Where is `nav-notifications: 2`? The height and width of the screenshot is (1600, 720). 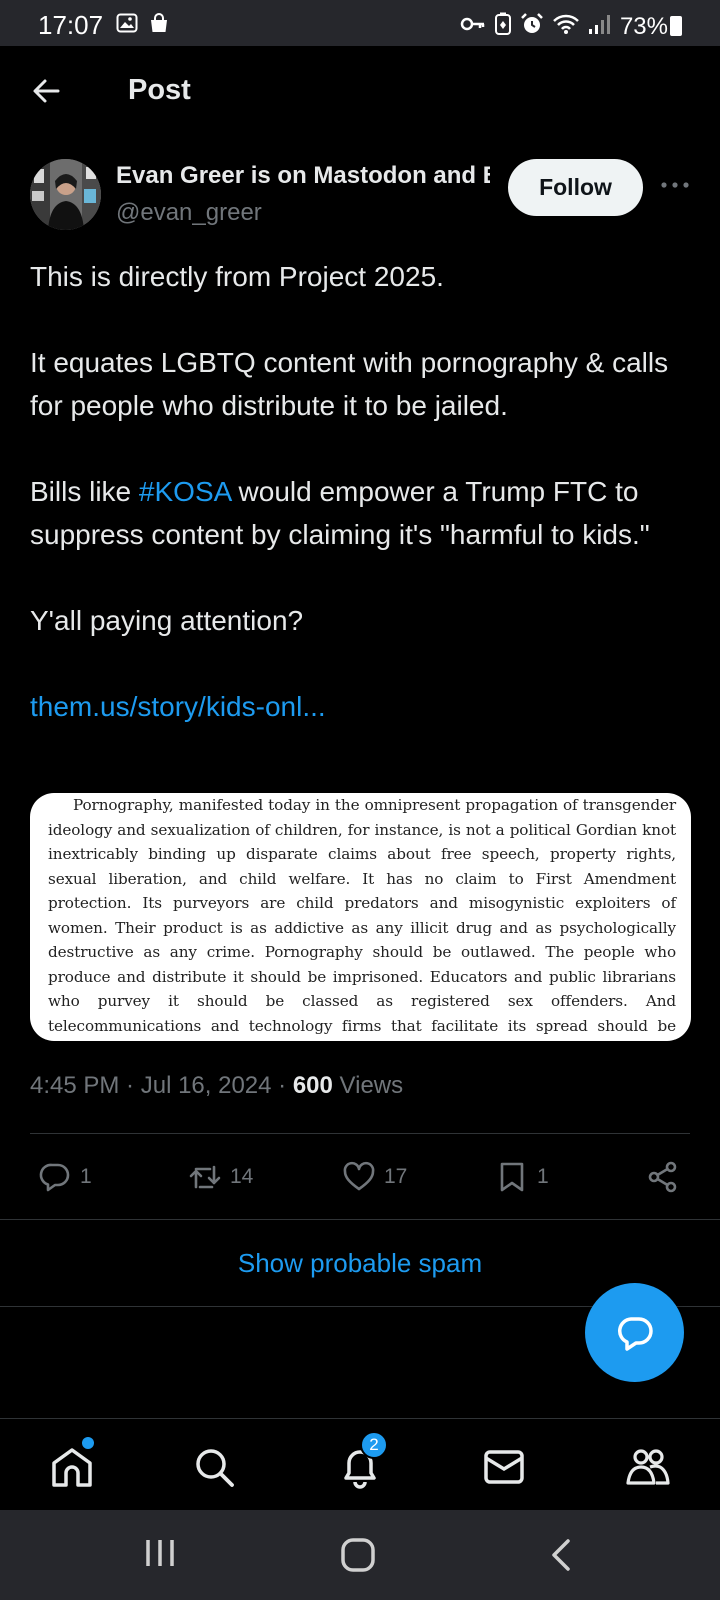
nav-notifications: 2 is located at coordinates (362, 1461).